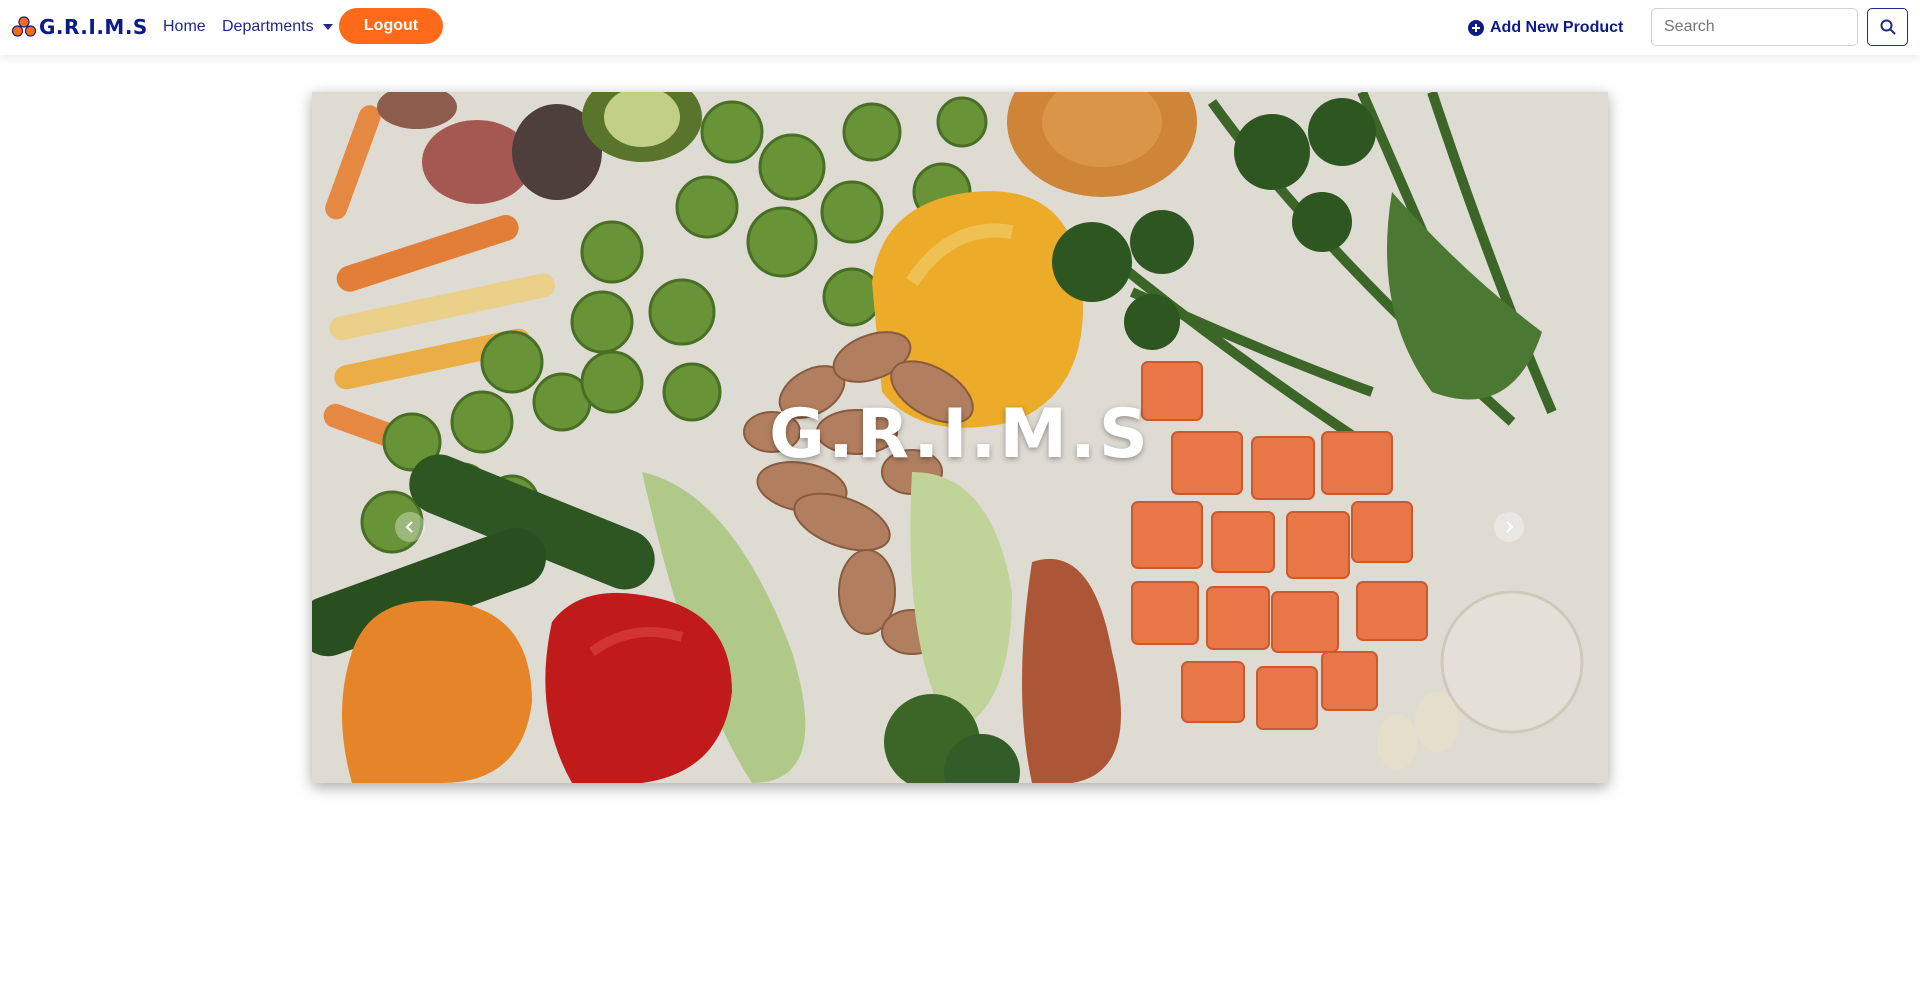 This screenshot has height=1001, width=1920. What do you see at coordinates (1557, 27) in the screenshot?
I see `add-new-product-label: Add New Product` at bounding box center [1557, 27].